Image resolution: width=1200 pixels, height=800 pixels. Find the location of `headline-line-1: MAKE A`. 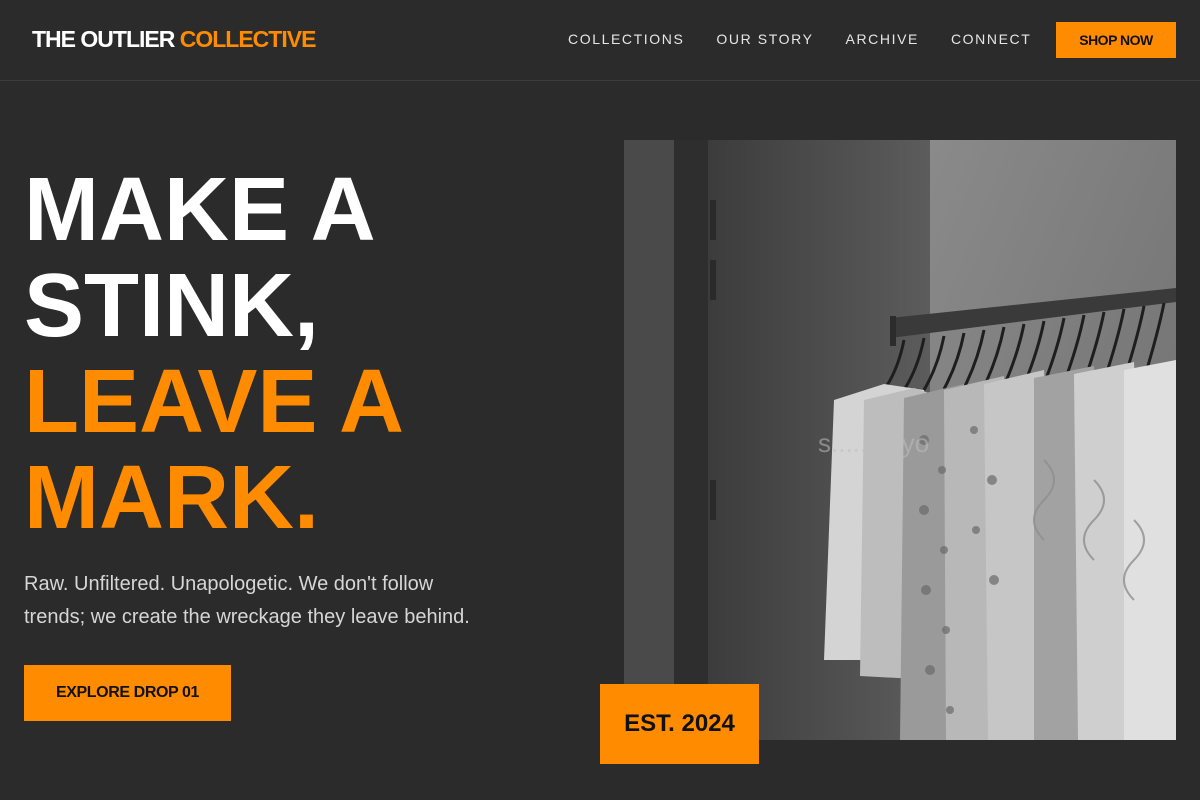

headline-line-1: MAKE A is located at coordinates (200, 210).